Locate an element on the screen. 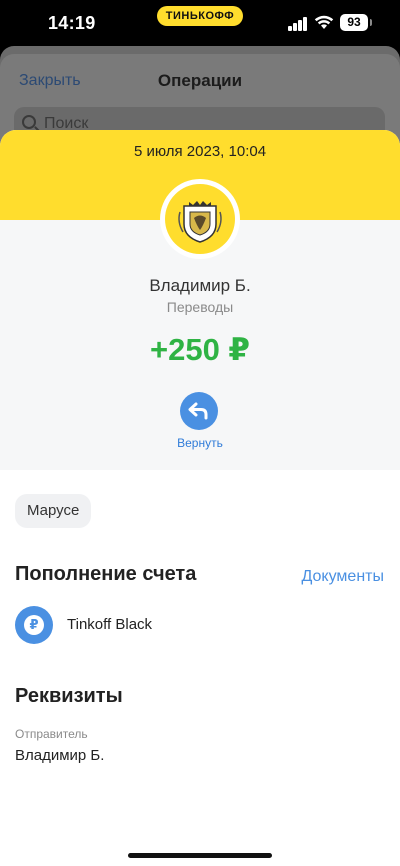 This screenshot has width=400, height=866. battery-icon: 93 is located at coordinates (356, 22).